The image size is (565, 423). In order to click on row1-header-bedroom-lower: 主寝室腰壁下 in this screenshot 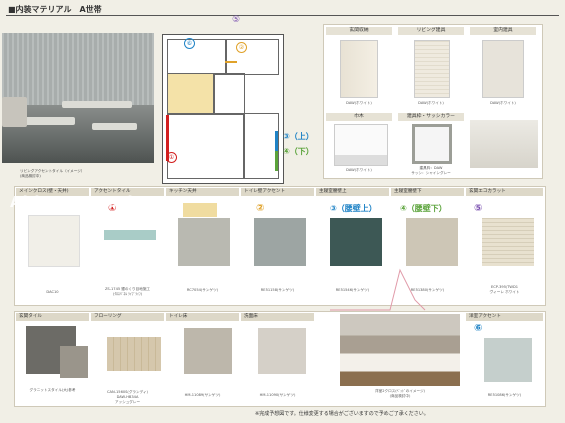, I will do `click(427, 192)`.